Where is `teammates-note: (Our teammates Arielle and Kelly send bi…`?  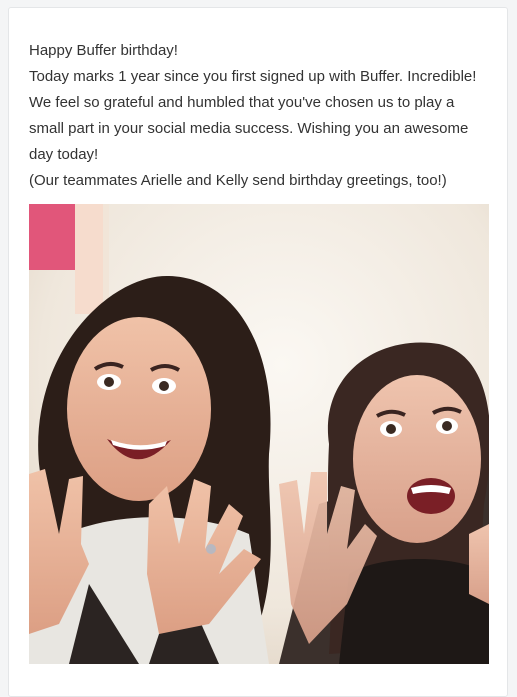 teammates-note: (Our teammates Arielle and Kelly send bi… is located at coordinates (238, 180).